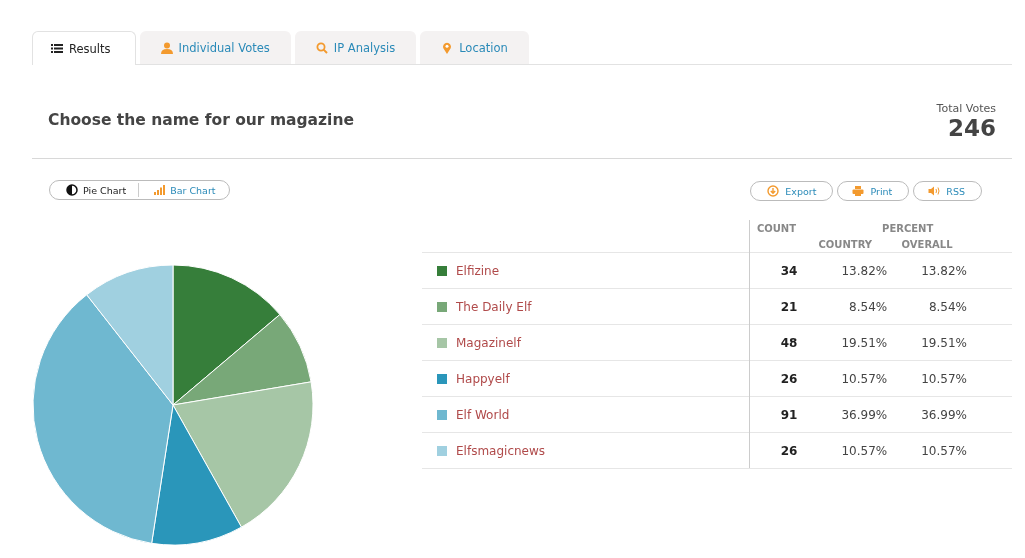 The height and width of the screenshot is (558, 1025). Describe the element at coordinates (84, 48) in the screenshot. I see `tab: Results` at that location.